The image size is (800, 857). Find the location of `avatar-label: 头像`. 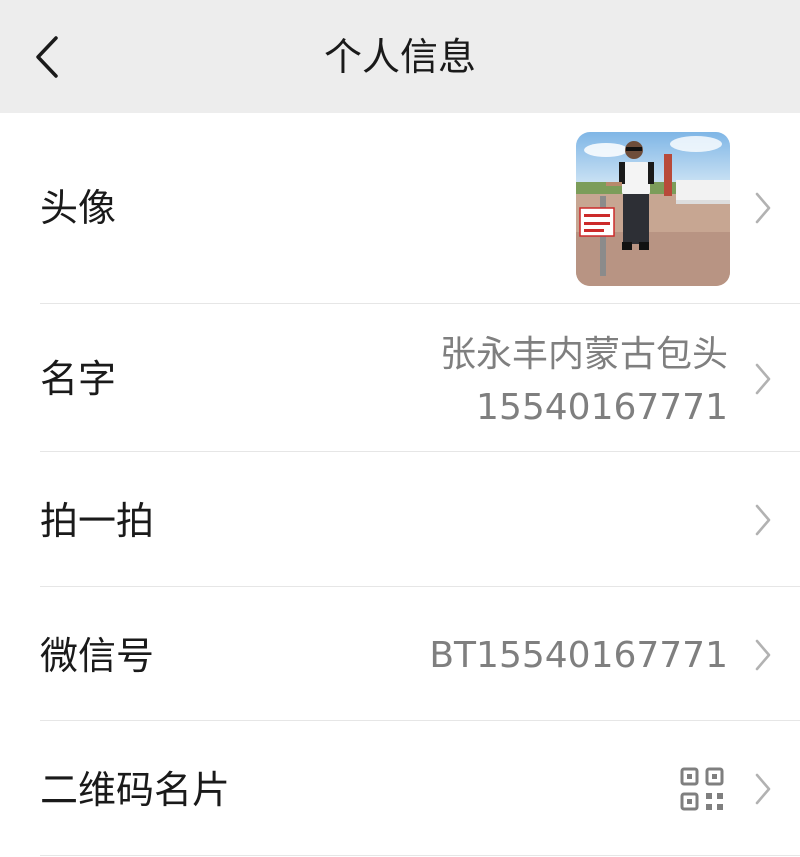

avatar-label: 头像 is located at coordinates (78, 208).